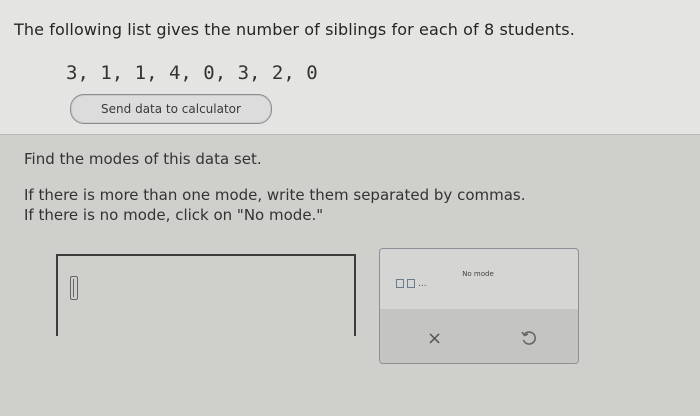  I want to click on undo-icon, so click(529, 338).